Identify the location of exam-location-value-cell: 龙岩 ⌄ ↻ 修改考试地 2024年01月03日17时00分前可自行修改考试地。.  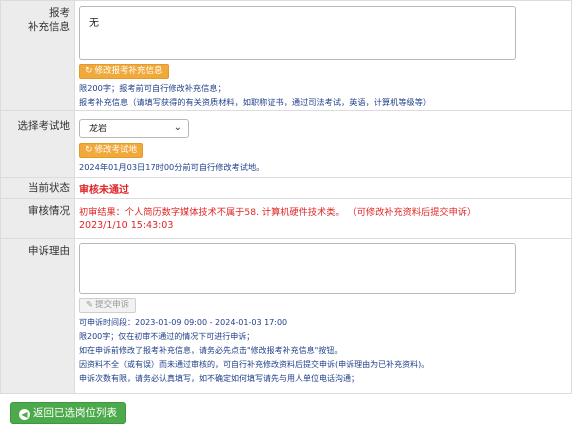
(323, 144).